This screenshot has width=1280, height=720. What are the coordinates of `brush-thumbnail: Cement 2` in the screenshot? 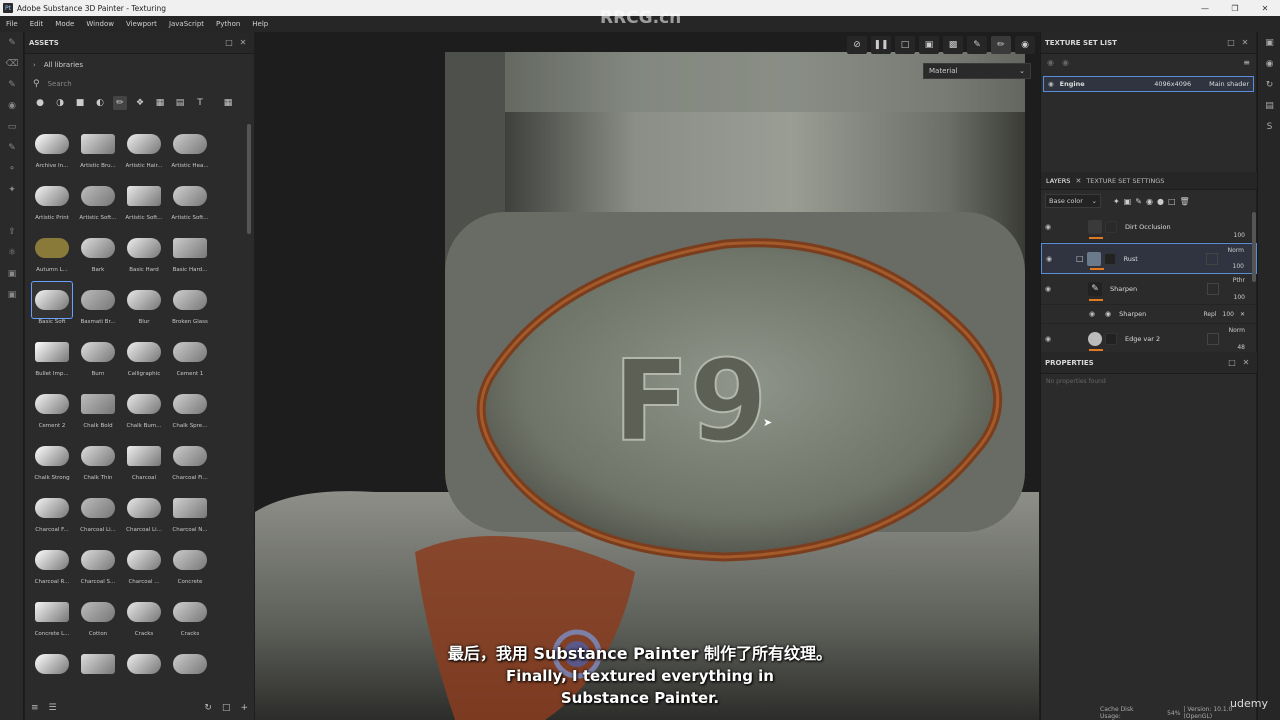 It's located at (52, 410).